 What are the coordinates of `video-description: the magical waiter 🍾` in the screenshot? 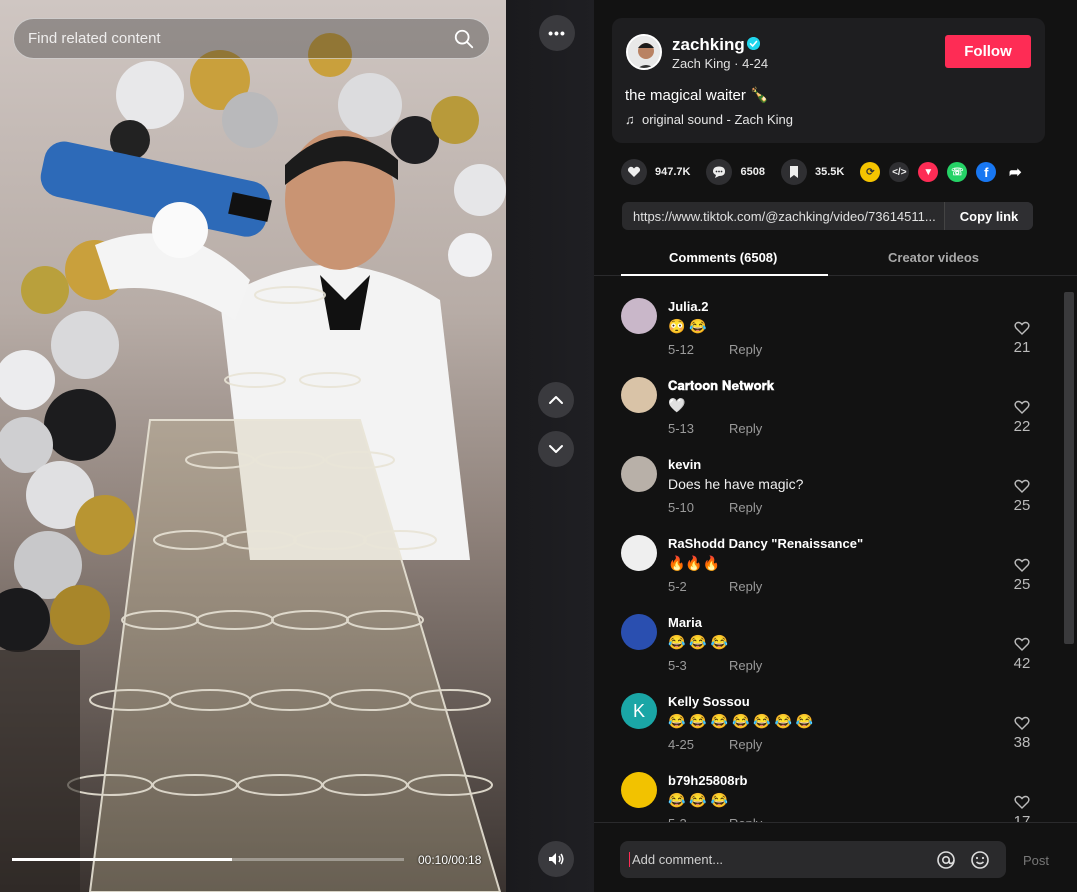 It's located at (697, 95).